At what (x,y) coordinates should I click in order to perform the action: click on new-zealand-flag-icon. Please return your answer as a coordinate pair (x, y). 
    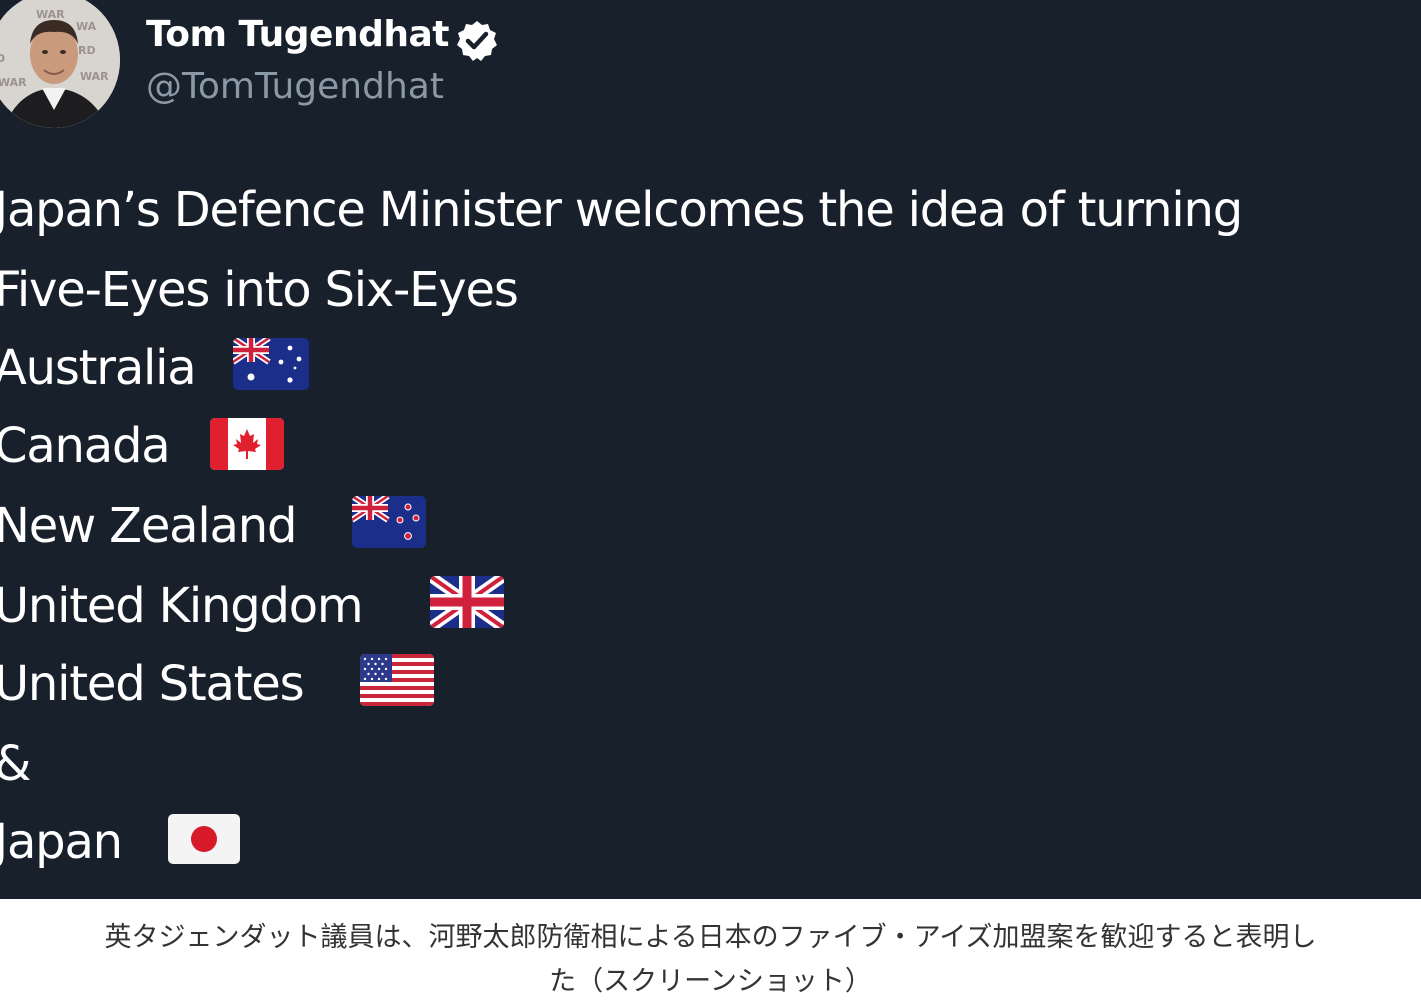
    Looking at the image, I should click on (389, 522).